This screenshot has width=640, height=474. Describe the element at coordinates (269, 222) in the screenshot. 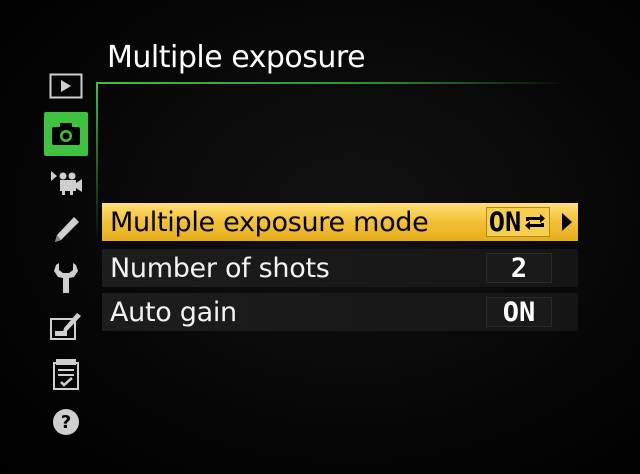

I see `menu-item-label: Multiple exposure mode` at that location.